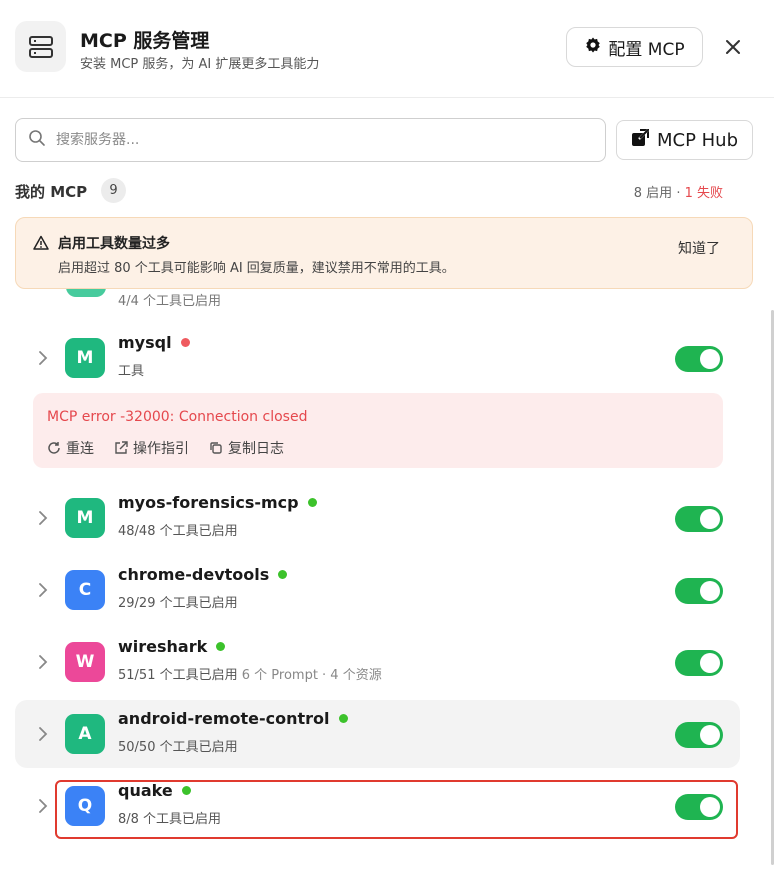 The image size is (774, 870). Describe the element at coordinates (178, 747) in the screenshot. I see `server-subtitle: 50/50 个工具已启用` at that location.